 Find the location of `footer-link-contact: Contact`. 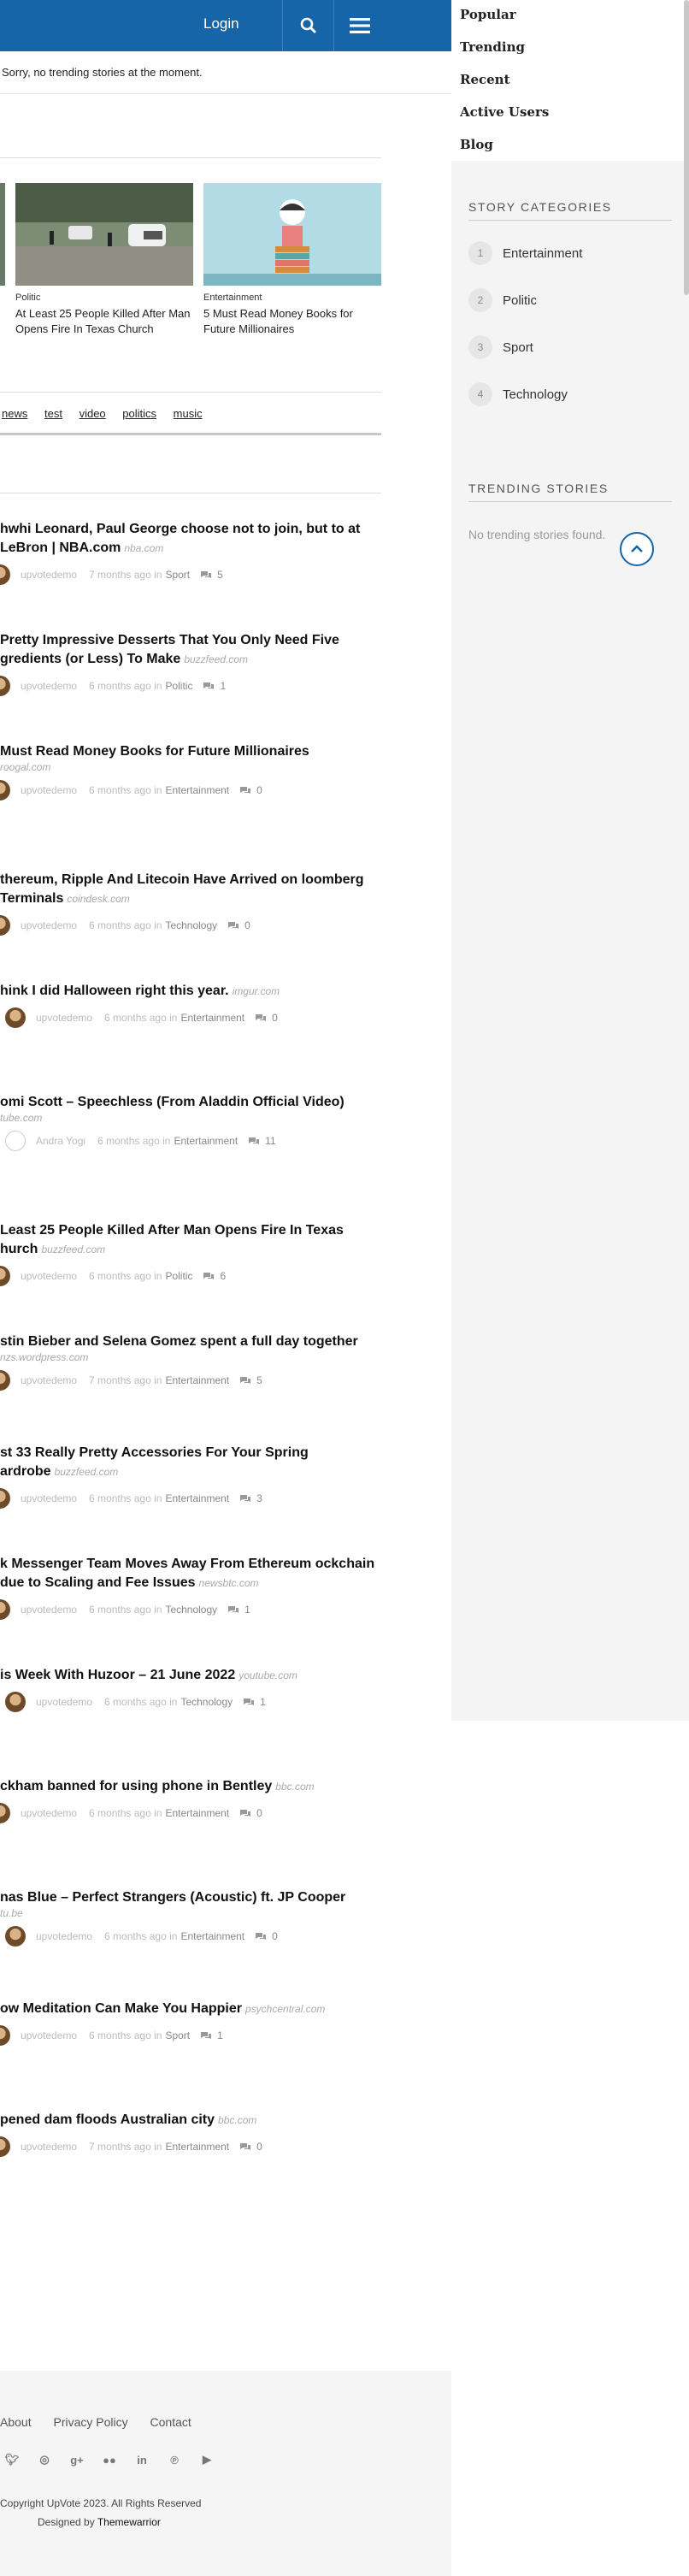

footer-link-contact: Contact is located at coordinates (170, 2422).